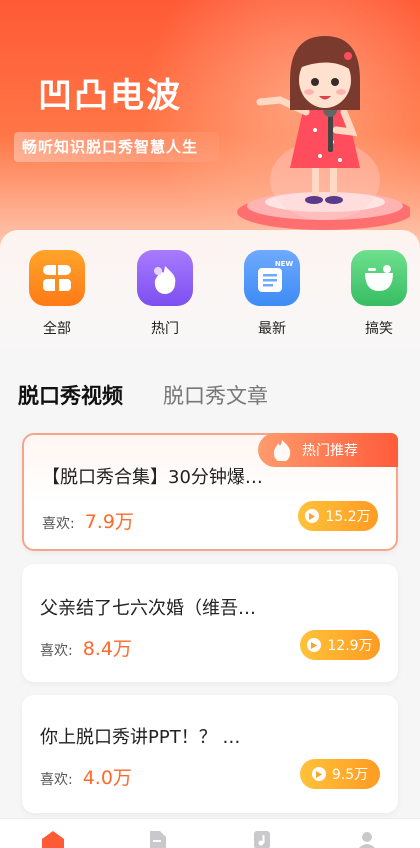 The height and width of the screenshot is (848, 420). What do you see at coordinates (350, 775) in the screenshot?
I see `play-count: 9.5万` at bounding box center [350, 775].